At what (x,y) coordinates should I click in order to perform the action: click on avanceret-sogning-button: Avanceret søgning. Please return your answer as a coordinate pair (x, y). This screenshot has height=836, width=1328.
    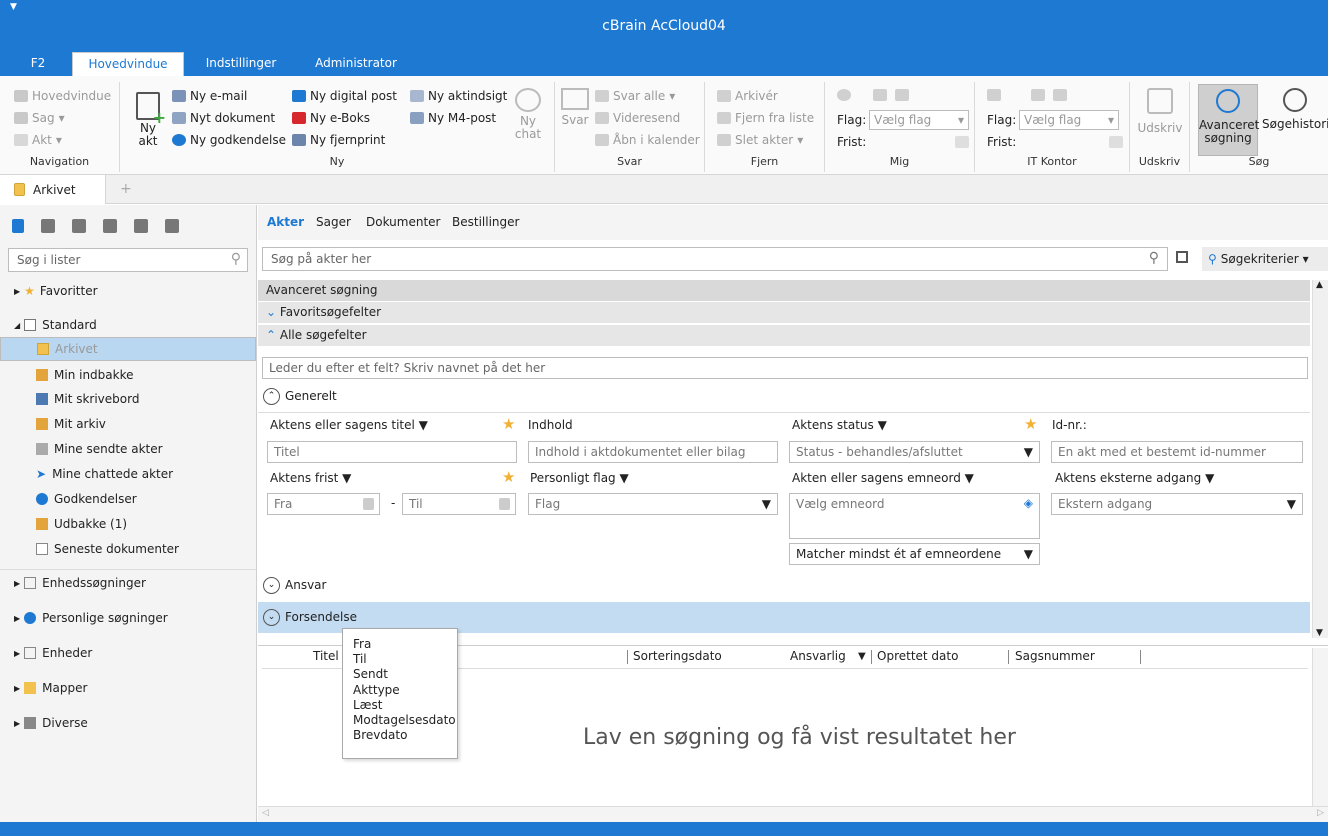
    Looking at the image, I should click on (1228, 120).